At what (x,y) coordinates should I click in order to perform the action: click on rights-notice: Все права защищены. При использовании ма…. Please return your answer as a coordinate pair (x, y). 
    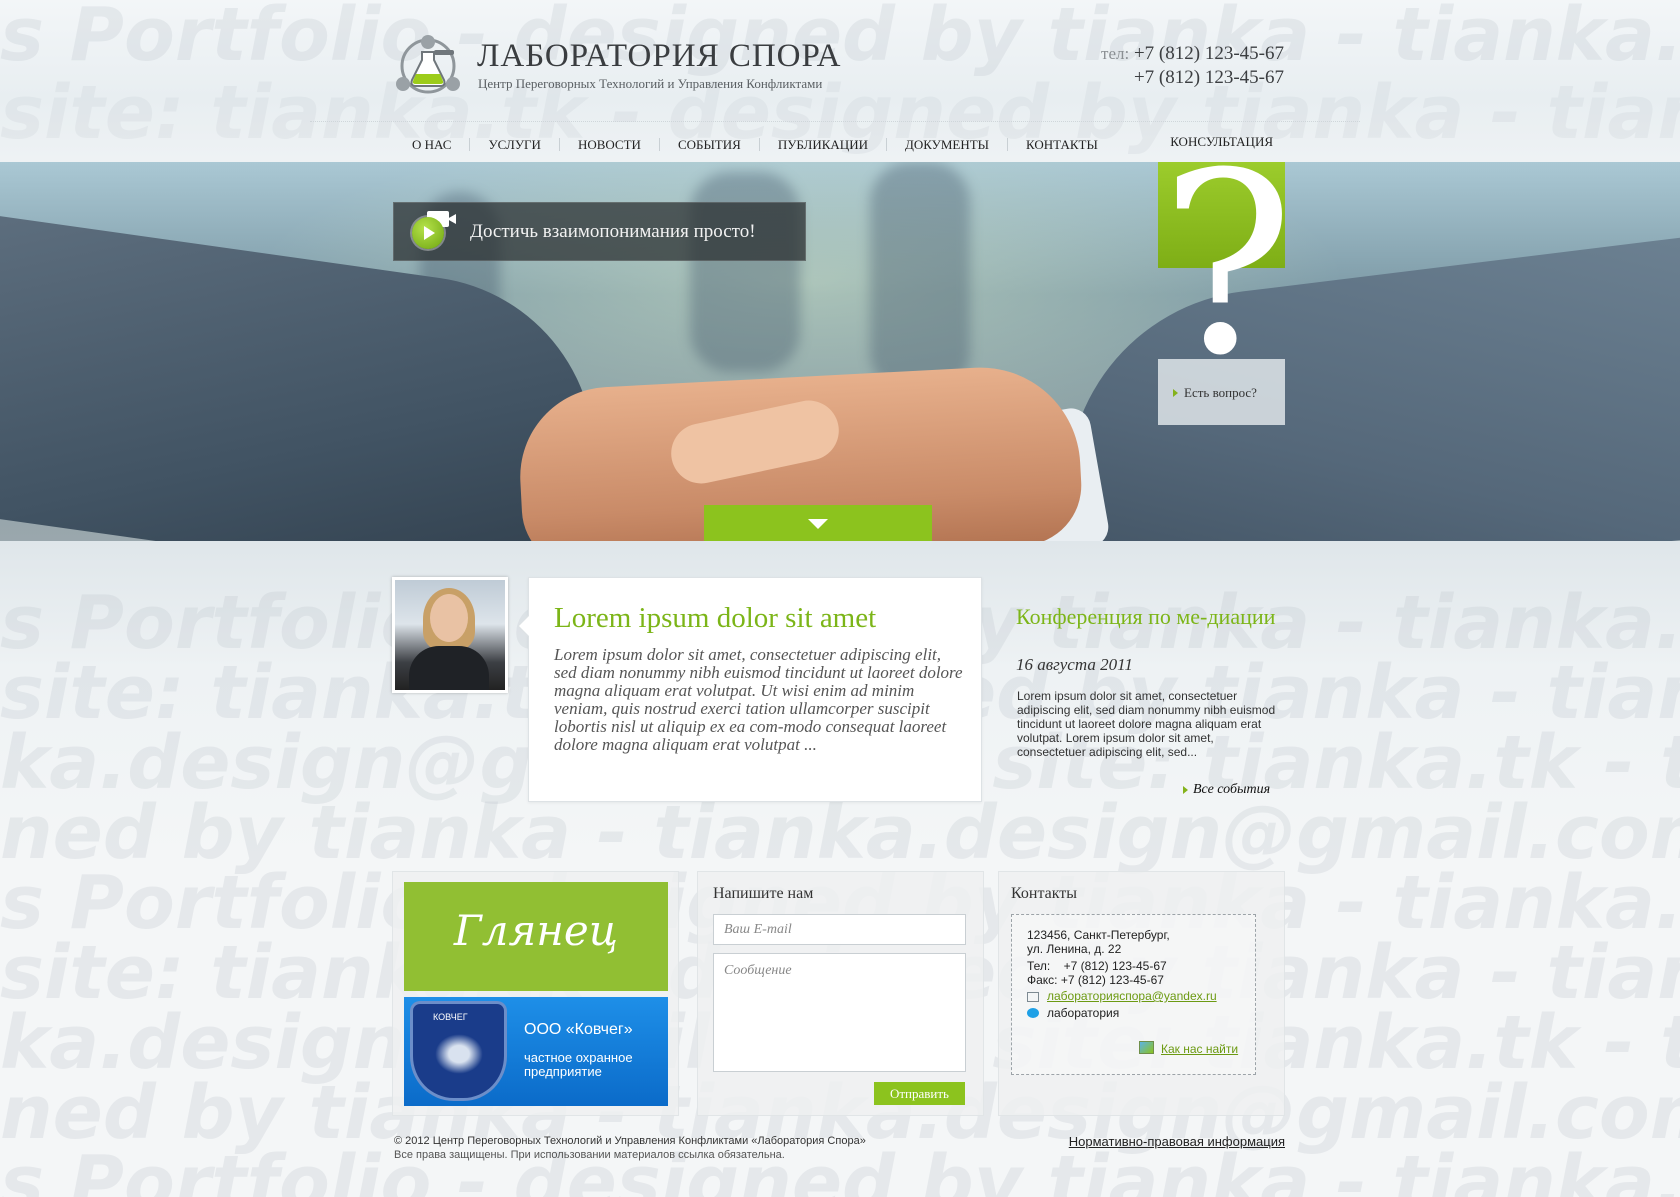
    Looking at the image, I should click on (589, 1155).